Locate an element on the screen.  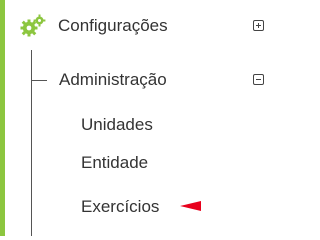
gears-icon is located at coordinates (33, 25).